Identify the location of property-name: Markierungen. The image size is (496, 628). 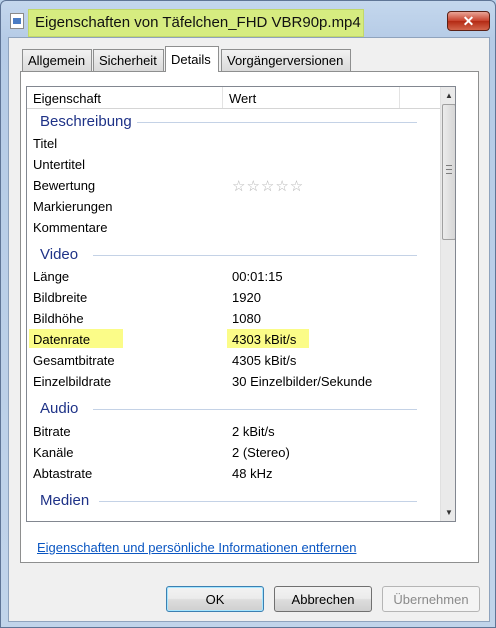
(73, 206).